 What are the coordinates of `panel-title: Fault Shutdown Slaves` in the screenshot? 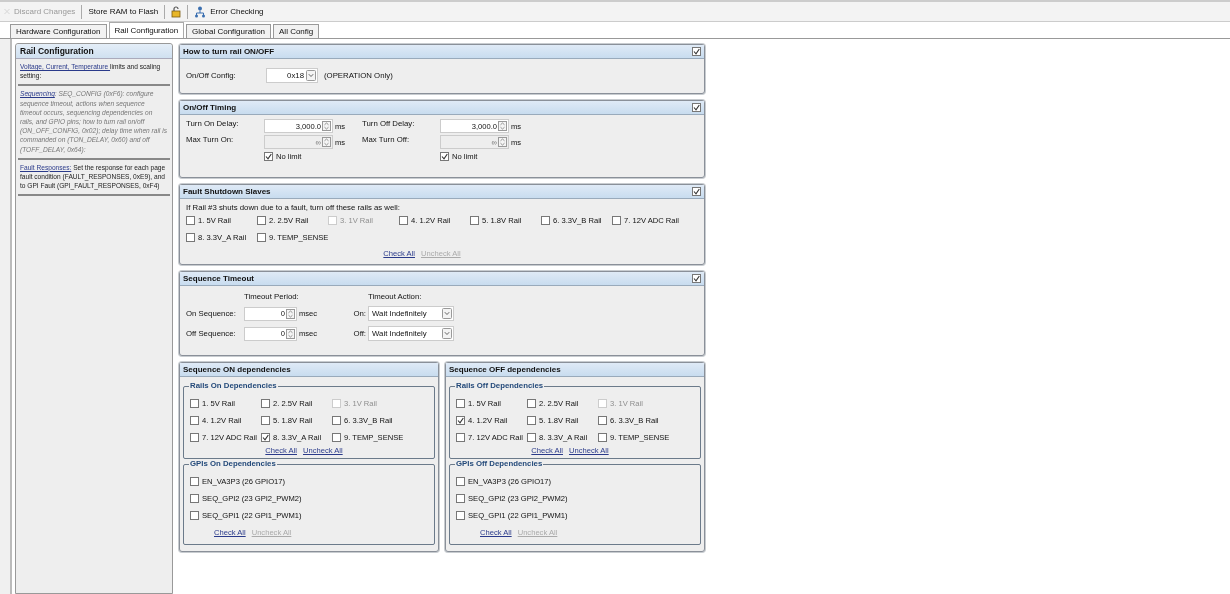 It's located at (227, 191).